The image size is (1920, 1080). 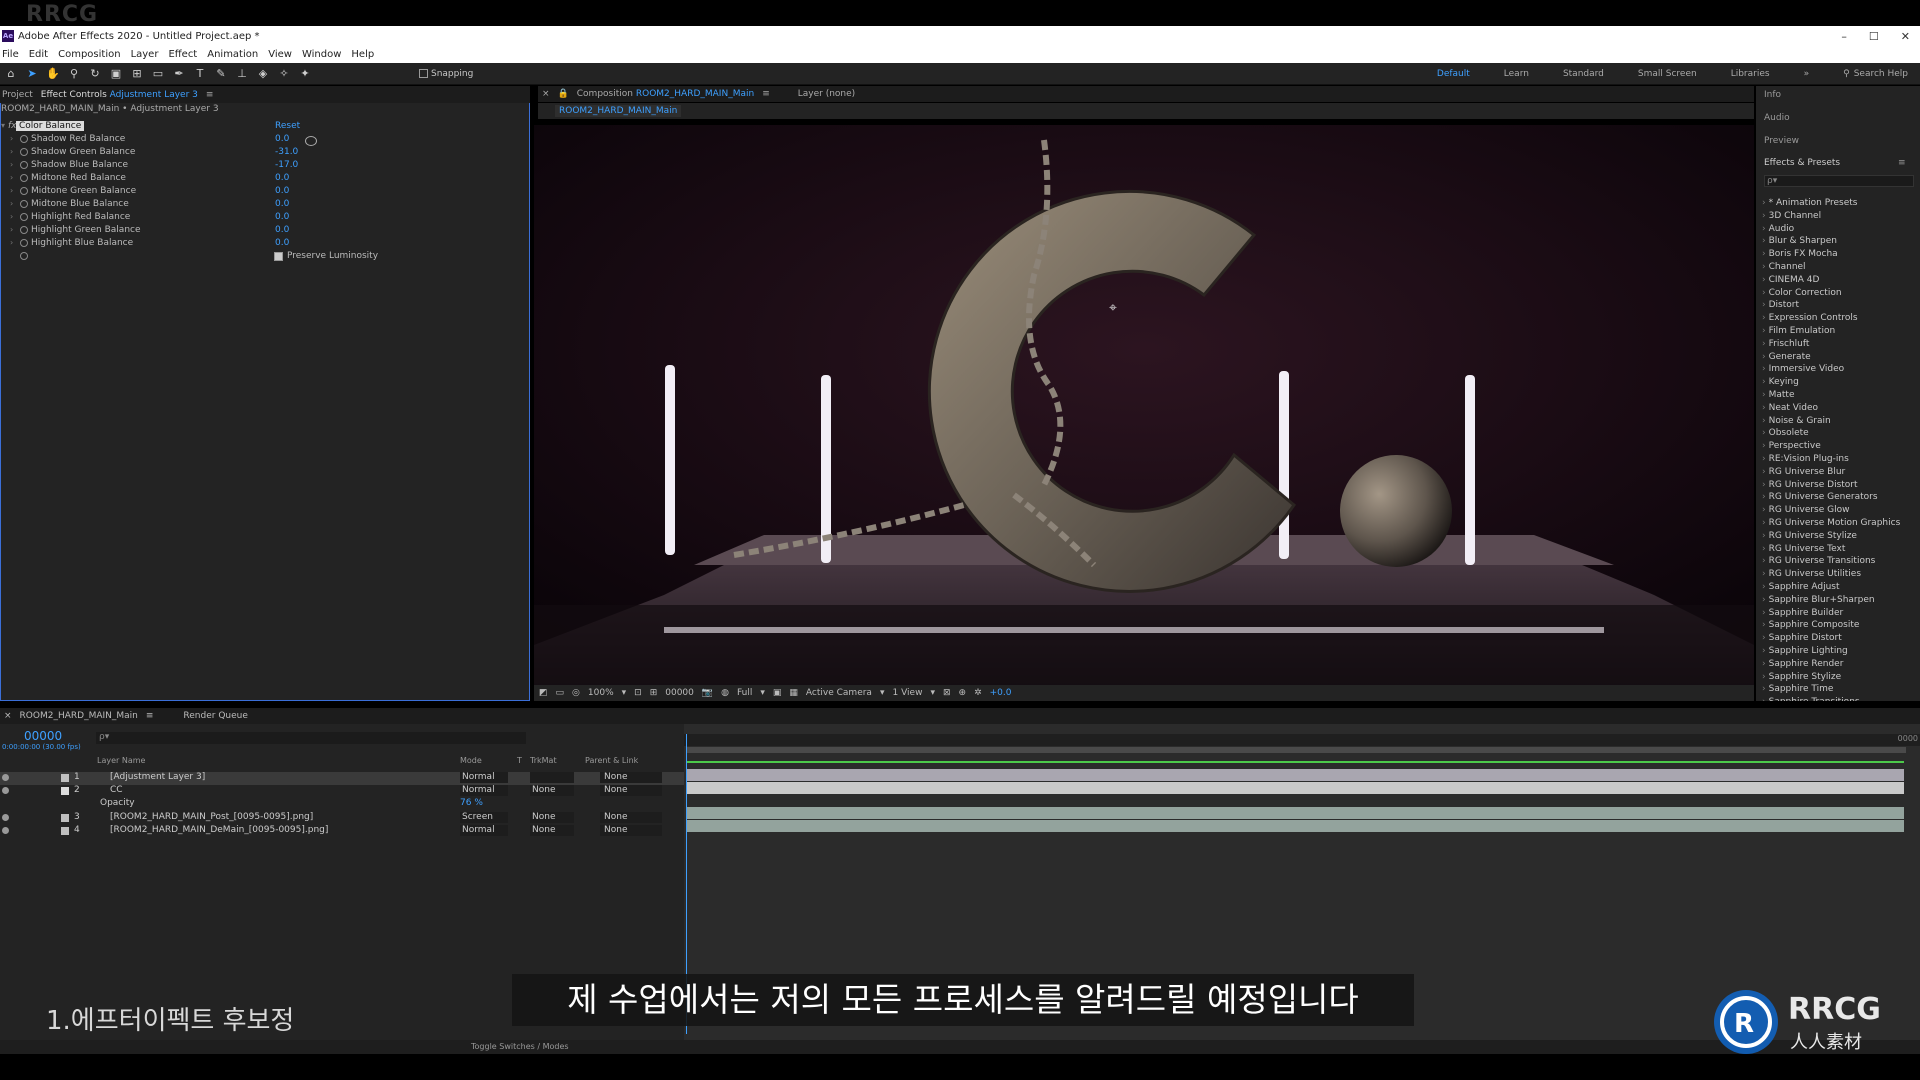 I want to click on rotate-tool-icon: ↻, so click(x=95, y=74).